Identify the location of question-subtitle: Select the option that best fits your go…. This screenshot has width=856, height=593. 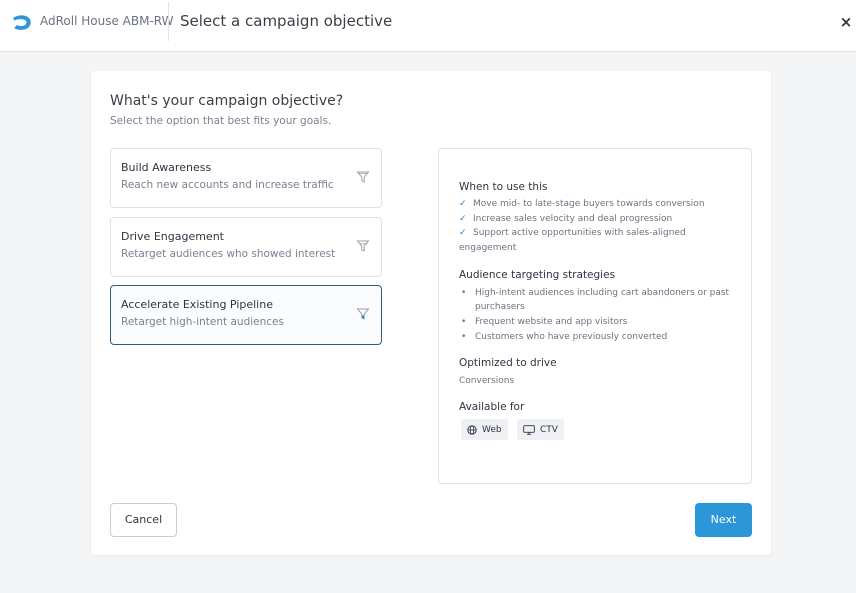
(221, 121).